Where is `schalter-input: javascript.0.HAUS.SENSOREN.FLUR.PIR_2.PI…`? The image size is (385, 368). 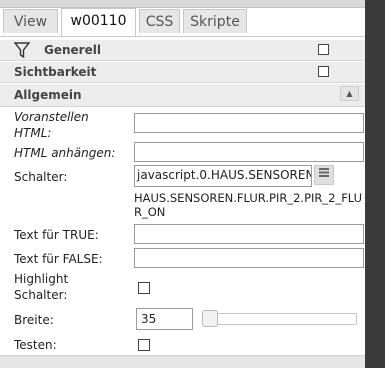 schalter-input: javascript.0.HAUS.SENSOREN.FLUR.PIR_2.PI… is located at coordinates (223, 176).